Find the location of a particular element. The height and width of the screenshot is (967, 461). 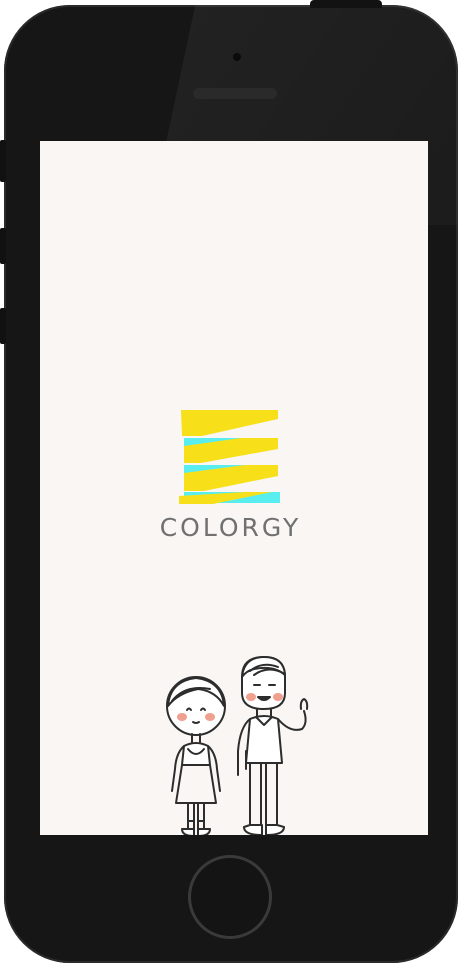

mute-switch is located at coordinates (3, 161).